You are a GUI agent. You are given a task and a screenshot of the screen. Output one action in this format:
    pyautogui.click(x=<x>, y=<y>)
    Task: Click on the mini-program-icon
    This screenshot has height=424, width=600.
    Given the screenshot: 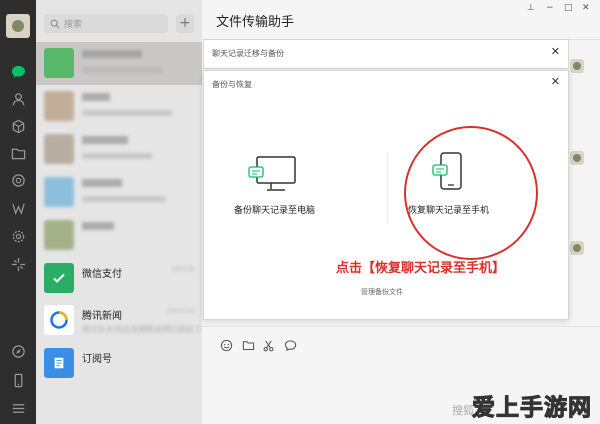 What is the action you would take?
    pyautogui.click(x=18, y=208)
    